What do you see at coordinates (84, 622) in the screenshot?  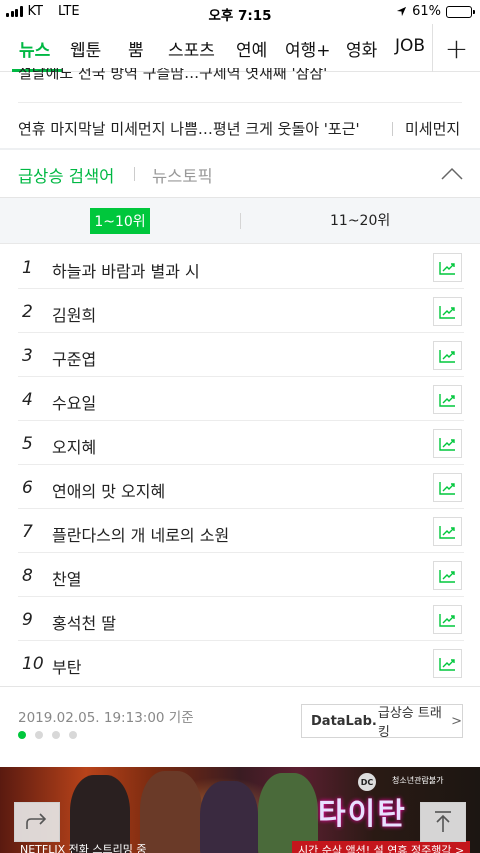 I see `rank-keyword: 홍석천 딸` at bounding box center [84, 622].